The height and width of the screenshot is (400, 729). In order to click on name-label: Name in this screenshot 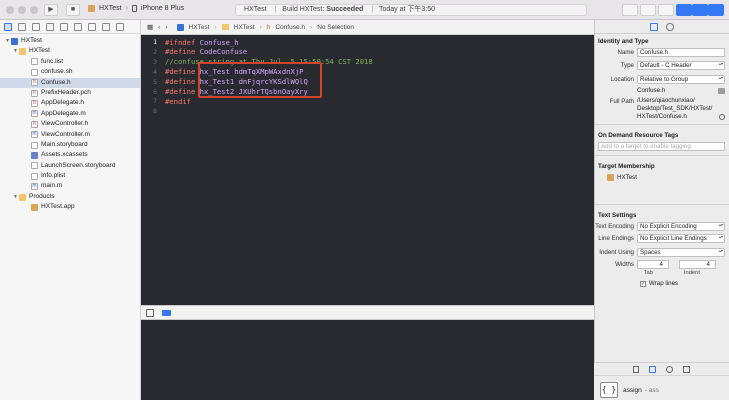, I will do `click(625, 52)`.